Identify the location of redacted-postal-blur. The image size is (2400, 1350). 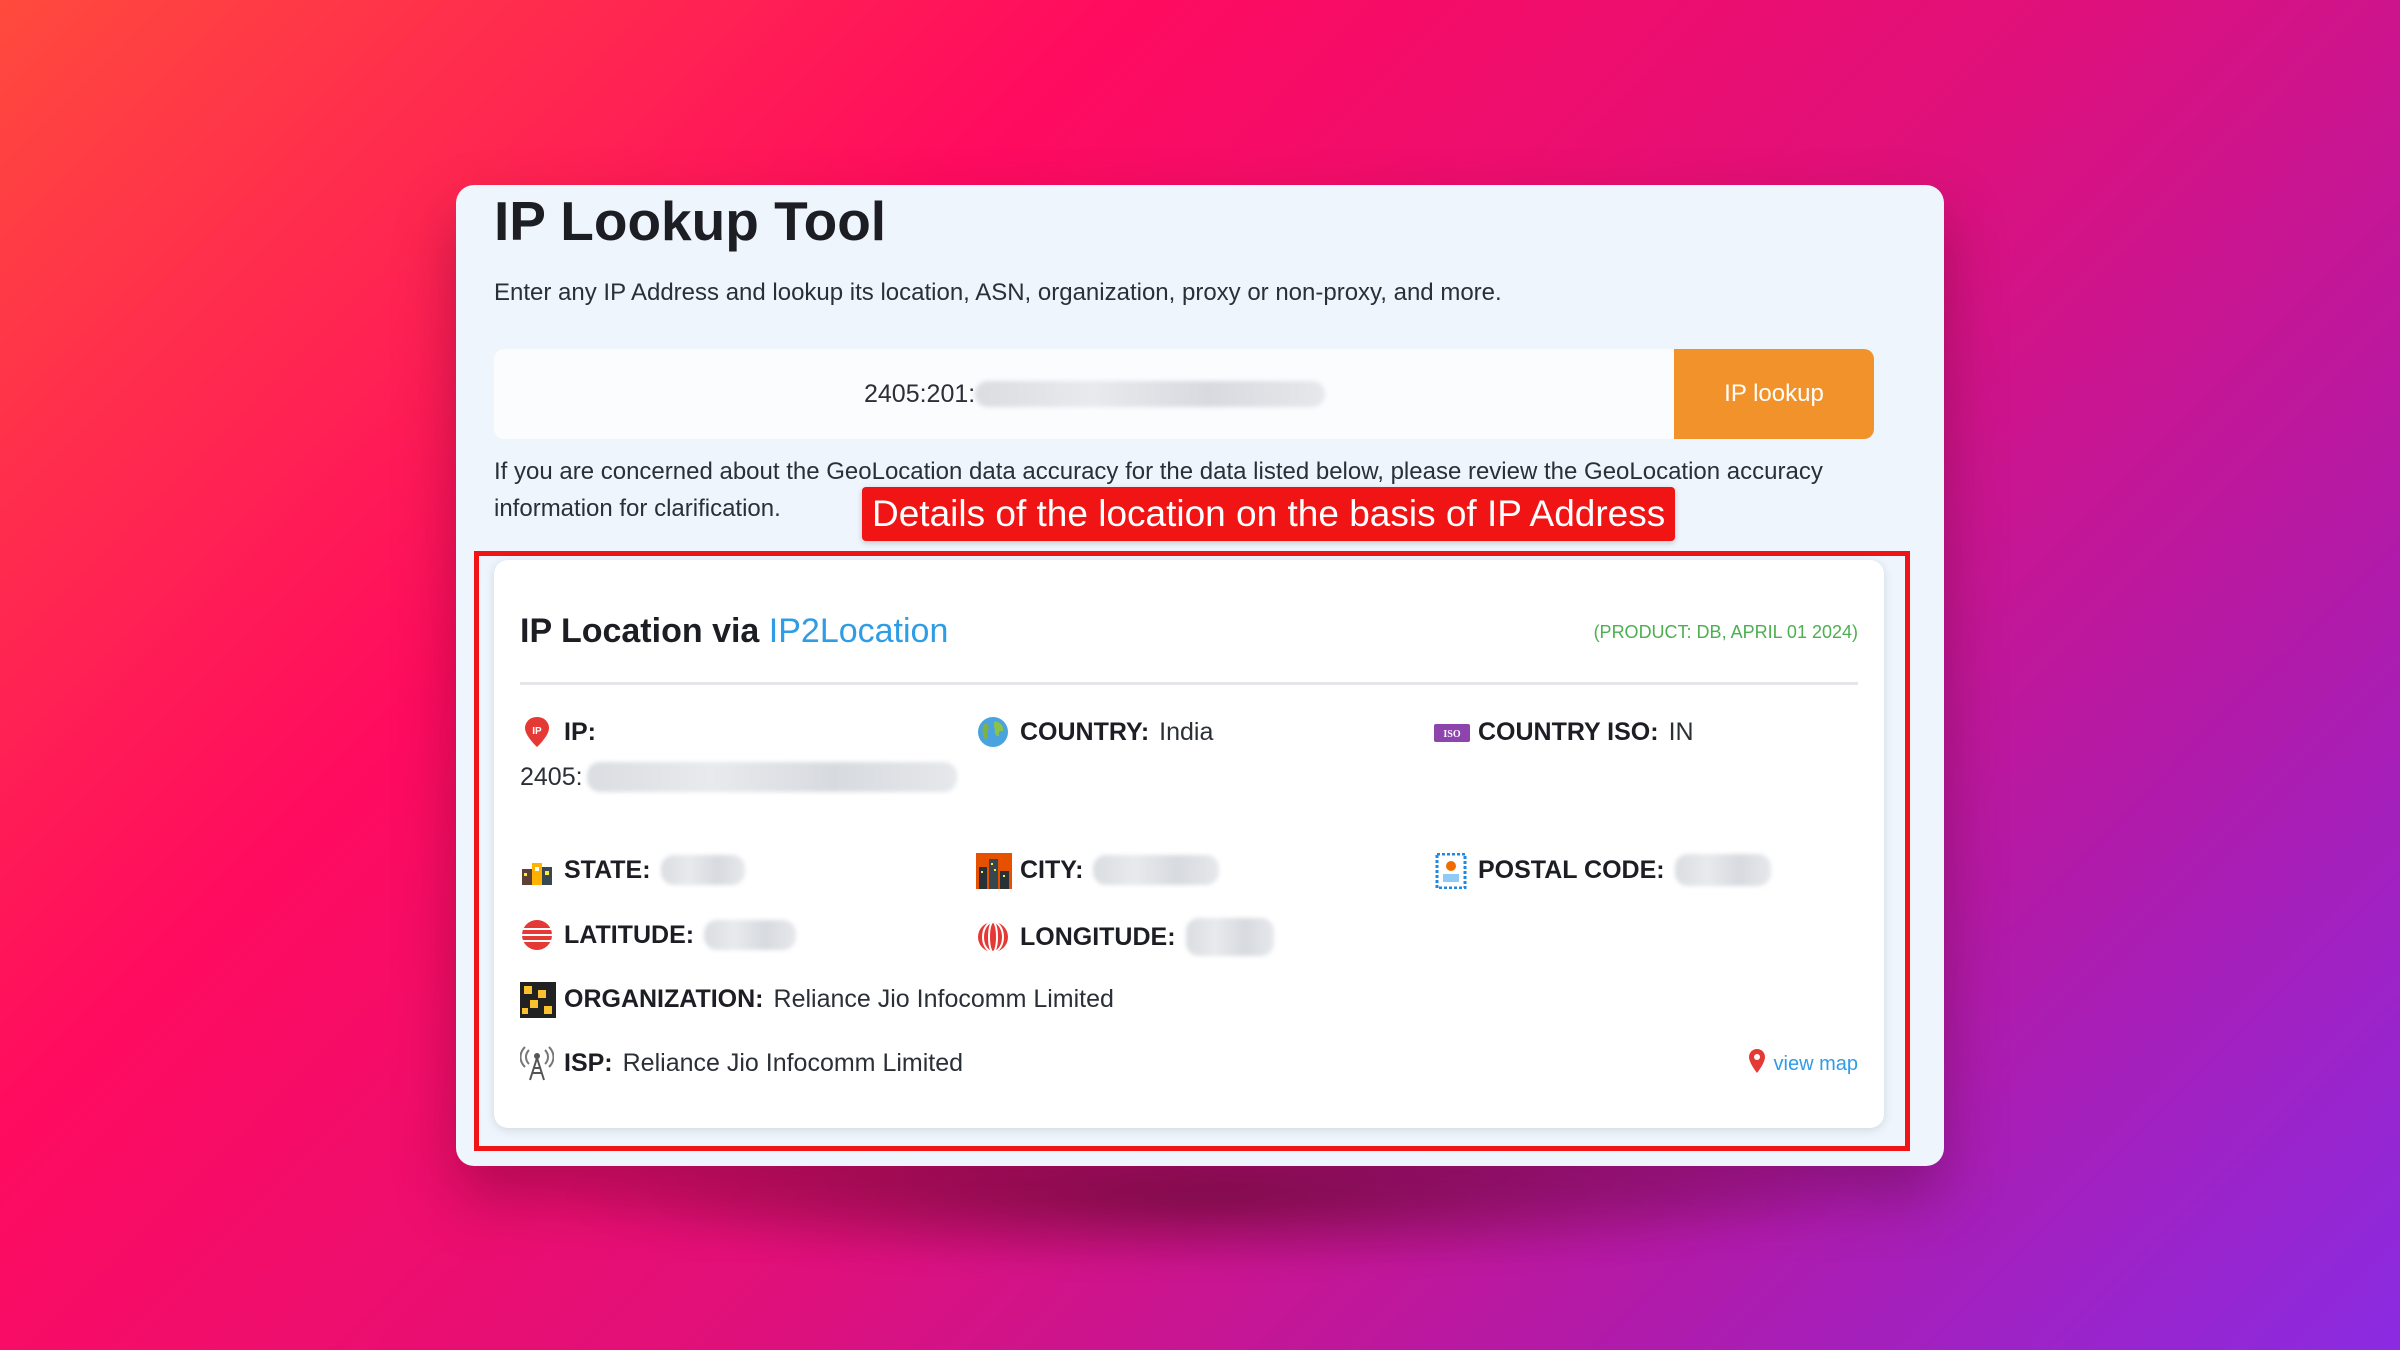
(1722, 870).